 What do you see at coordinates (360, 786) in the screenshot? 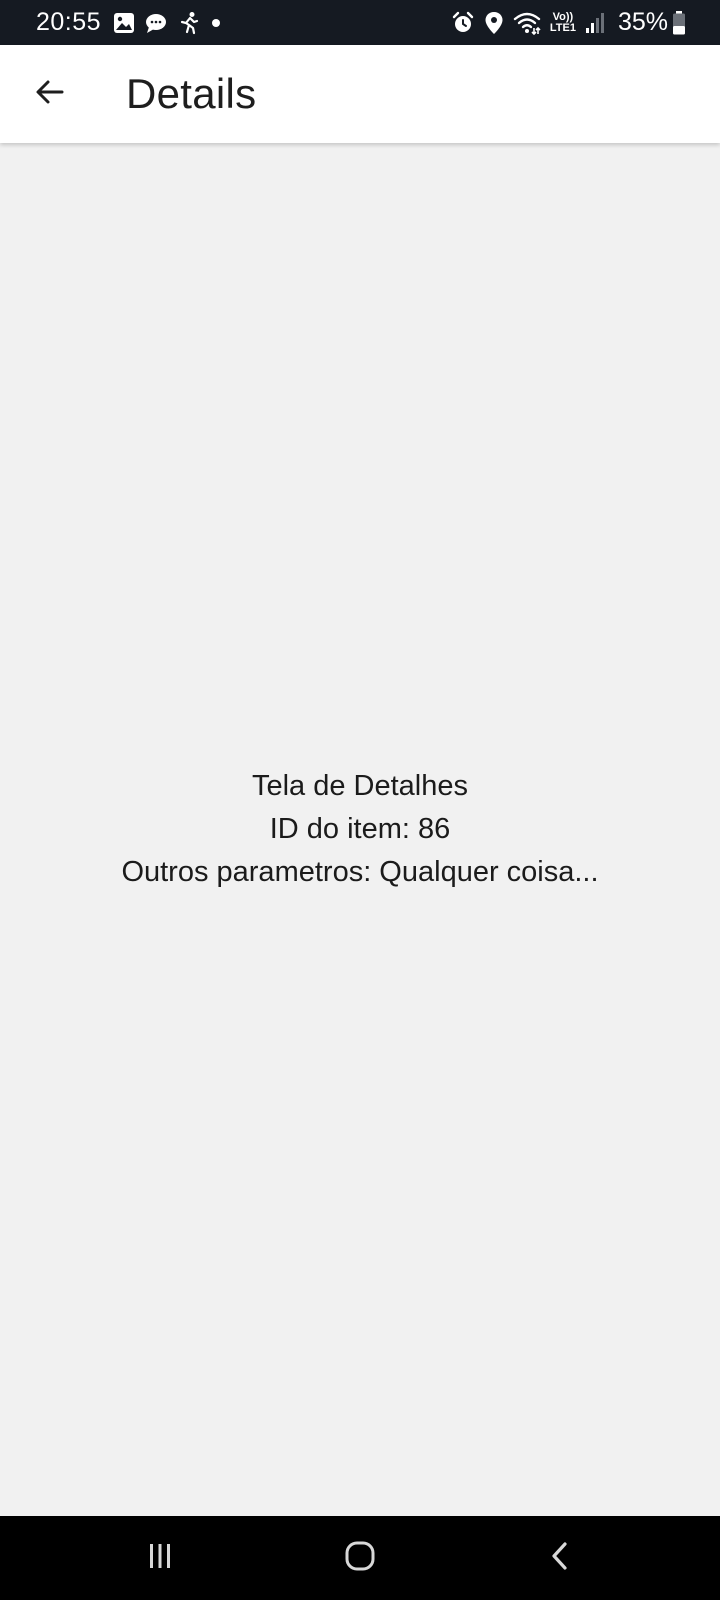
I see `screen-heading: Tela de Detalhes` at bounding box center [360, 786].